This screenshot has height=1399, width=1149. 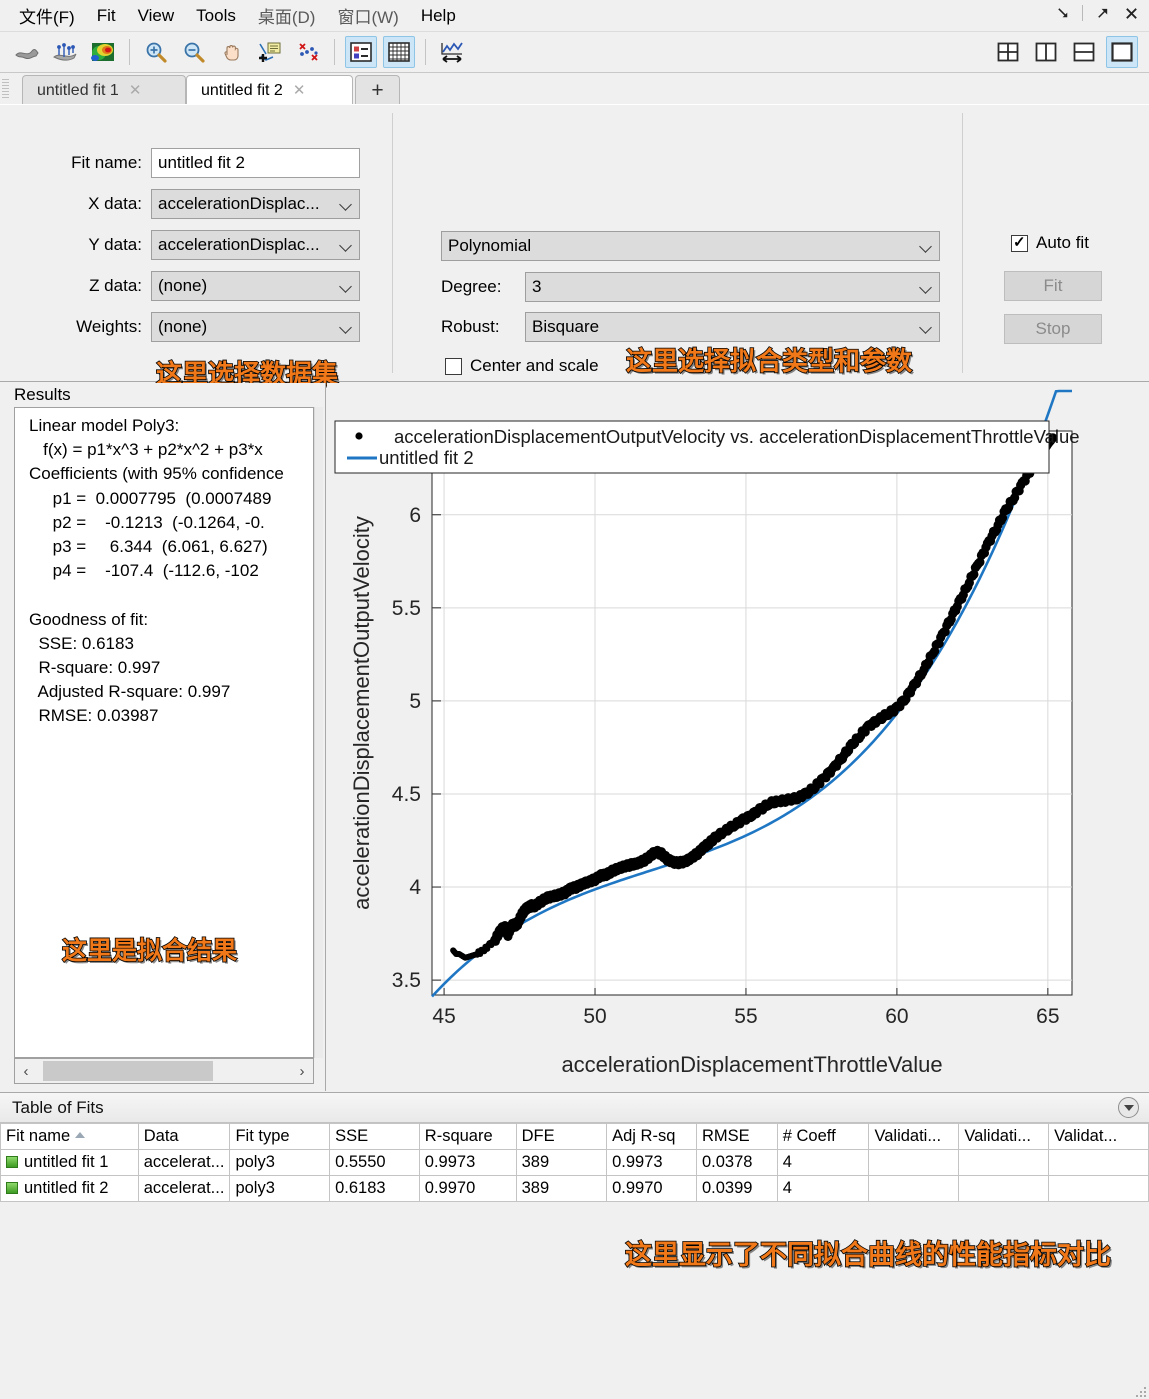 What do you see at coordinates (367, 15) in the screenshot?
I see `menu-item-window: 窗口(W)` at bounding box center [367, 15].